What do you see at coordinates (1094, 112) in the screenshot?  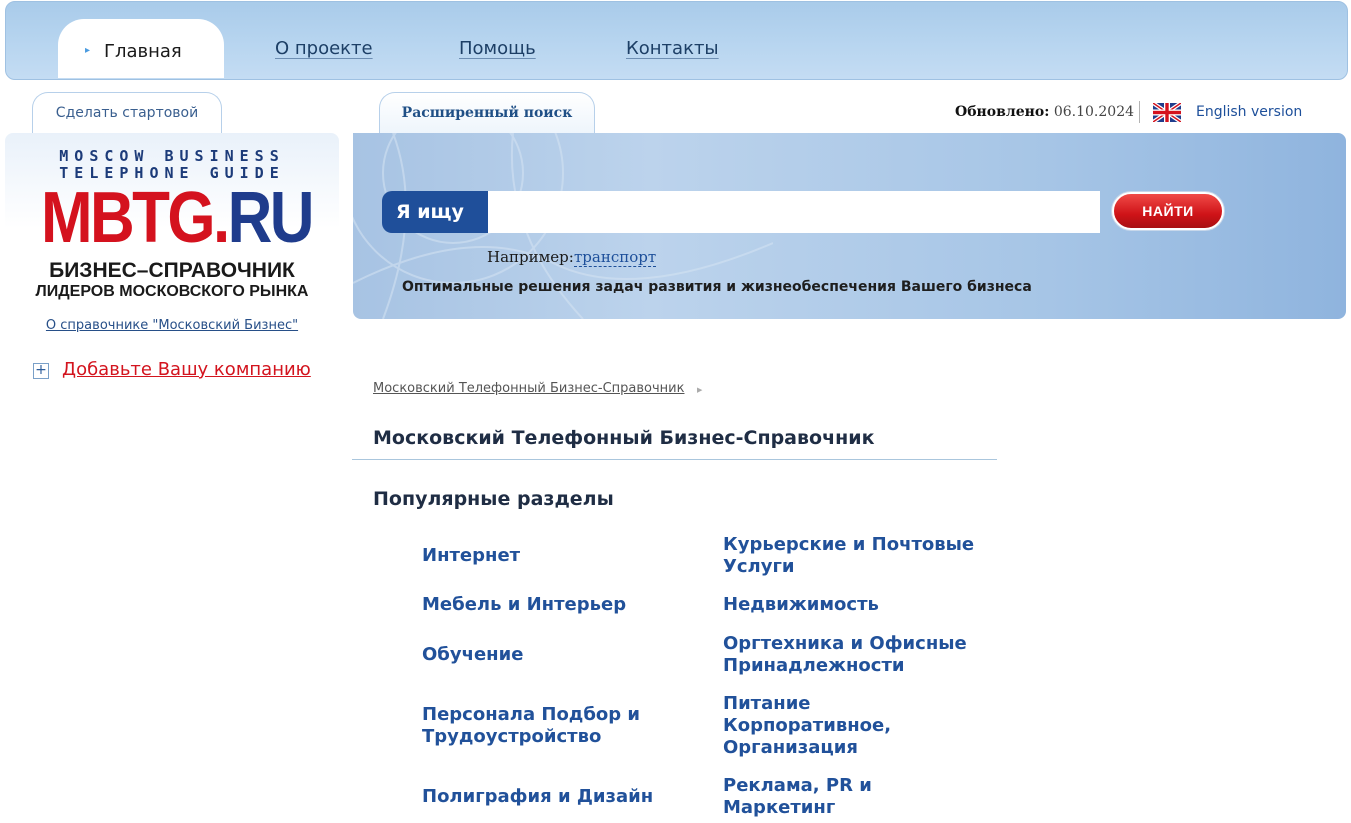 I see `updated-date: 06.10.2024` at bounding box center [1094, 112].